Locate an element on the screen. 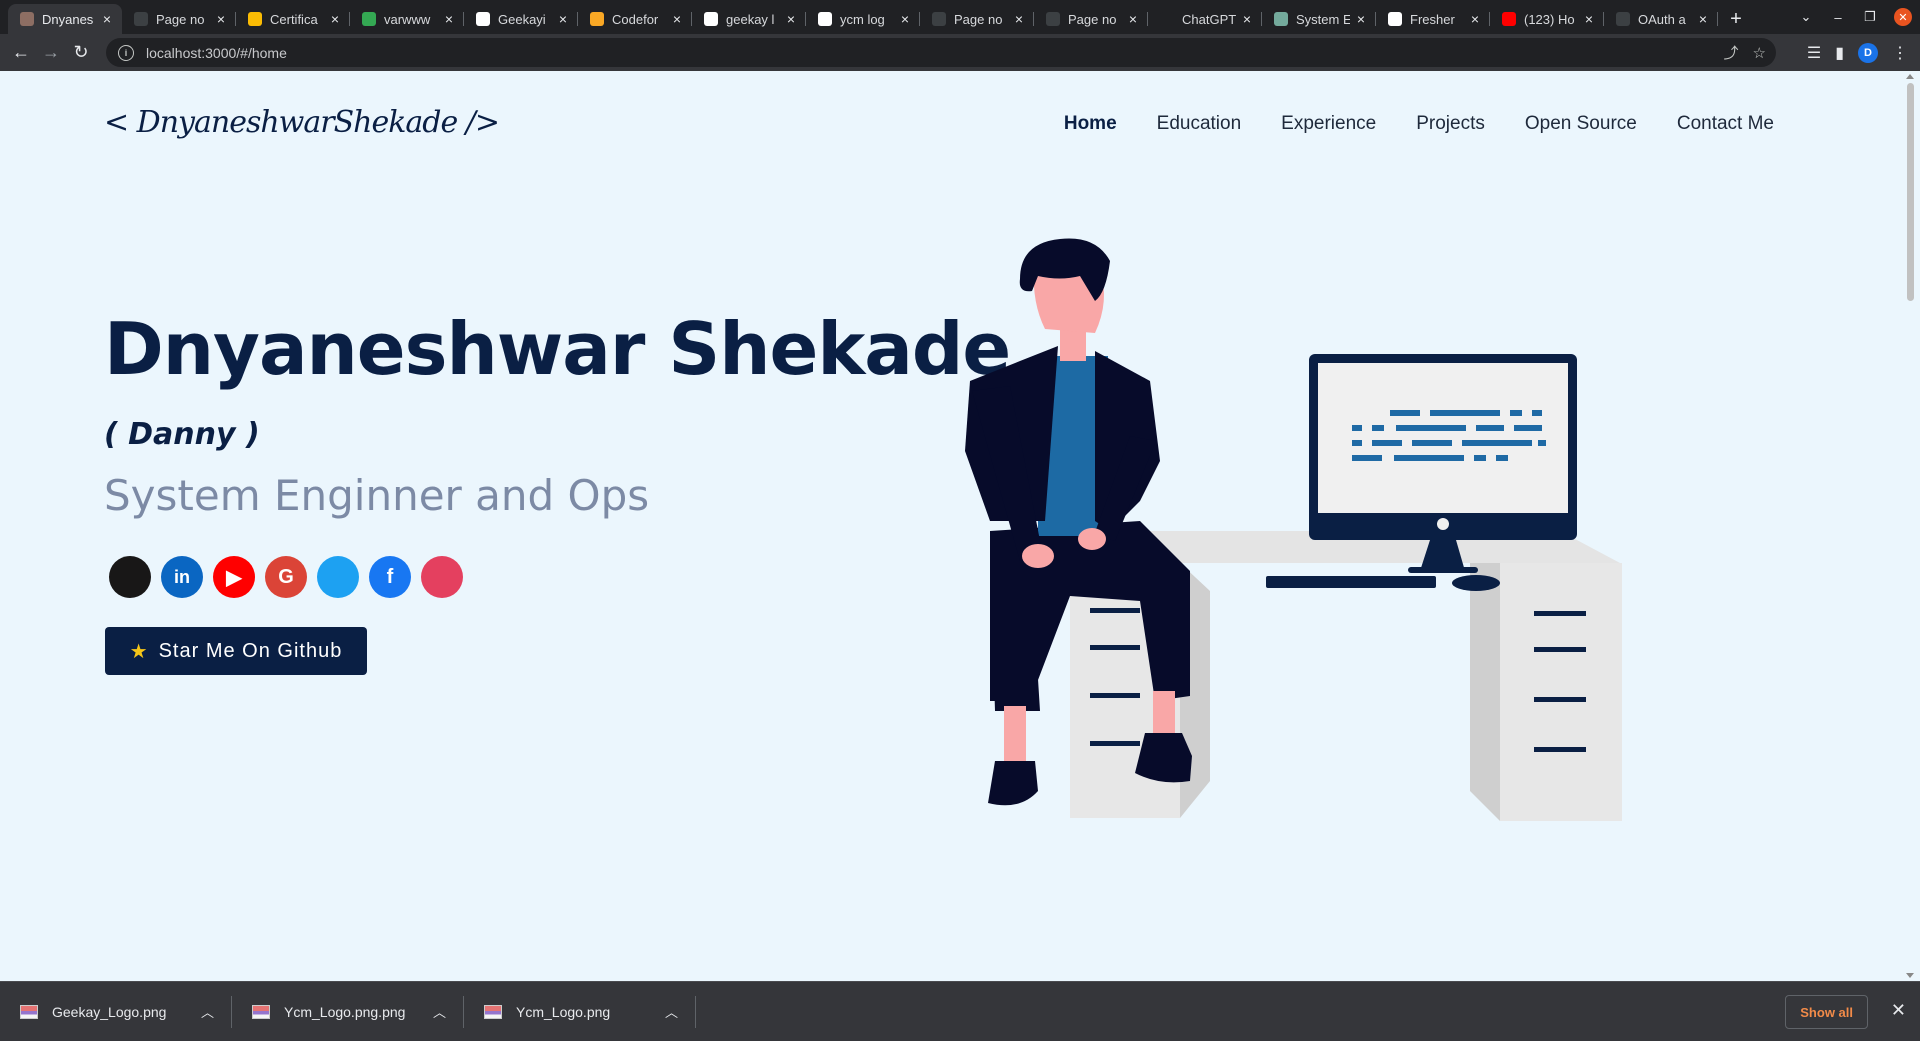 This screenshot has height=1041, width=1920. facebook-icon: f is located at coordinates (390, 577).